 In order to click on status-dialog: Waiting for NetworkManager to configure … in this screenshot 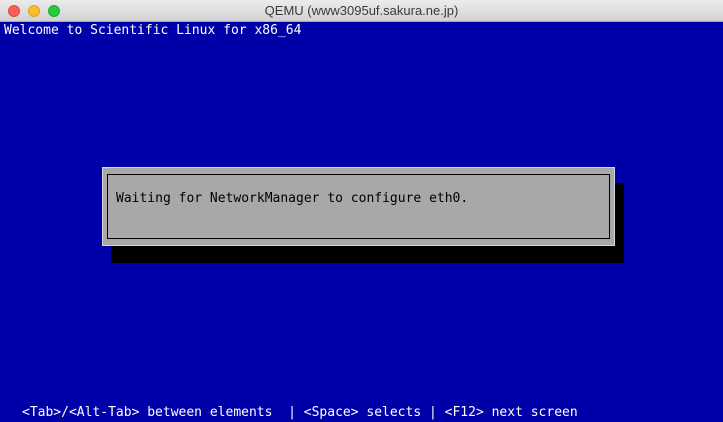, I will do `click(358, 206)`.